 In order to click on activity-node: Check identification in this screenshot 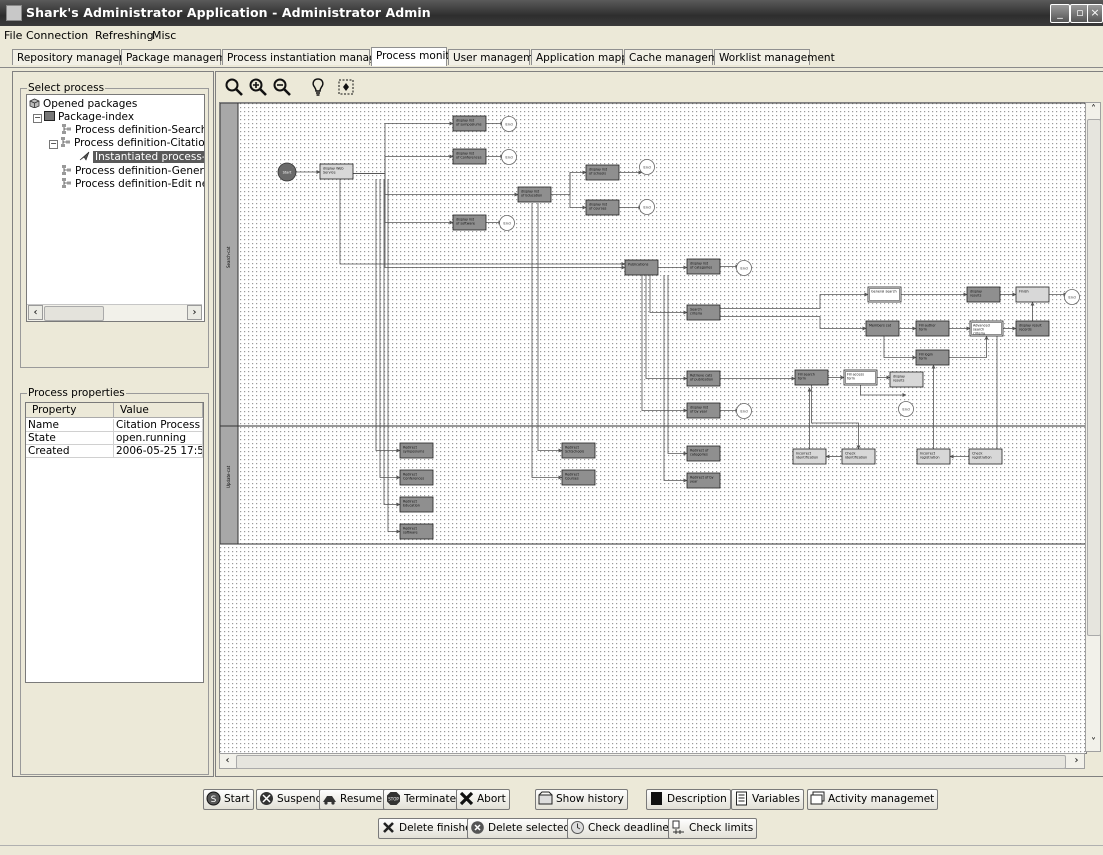, I will do `click(858, 456)`.